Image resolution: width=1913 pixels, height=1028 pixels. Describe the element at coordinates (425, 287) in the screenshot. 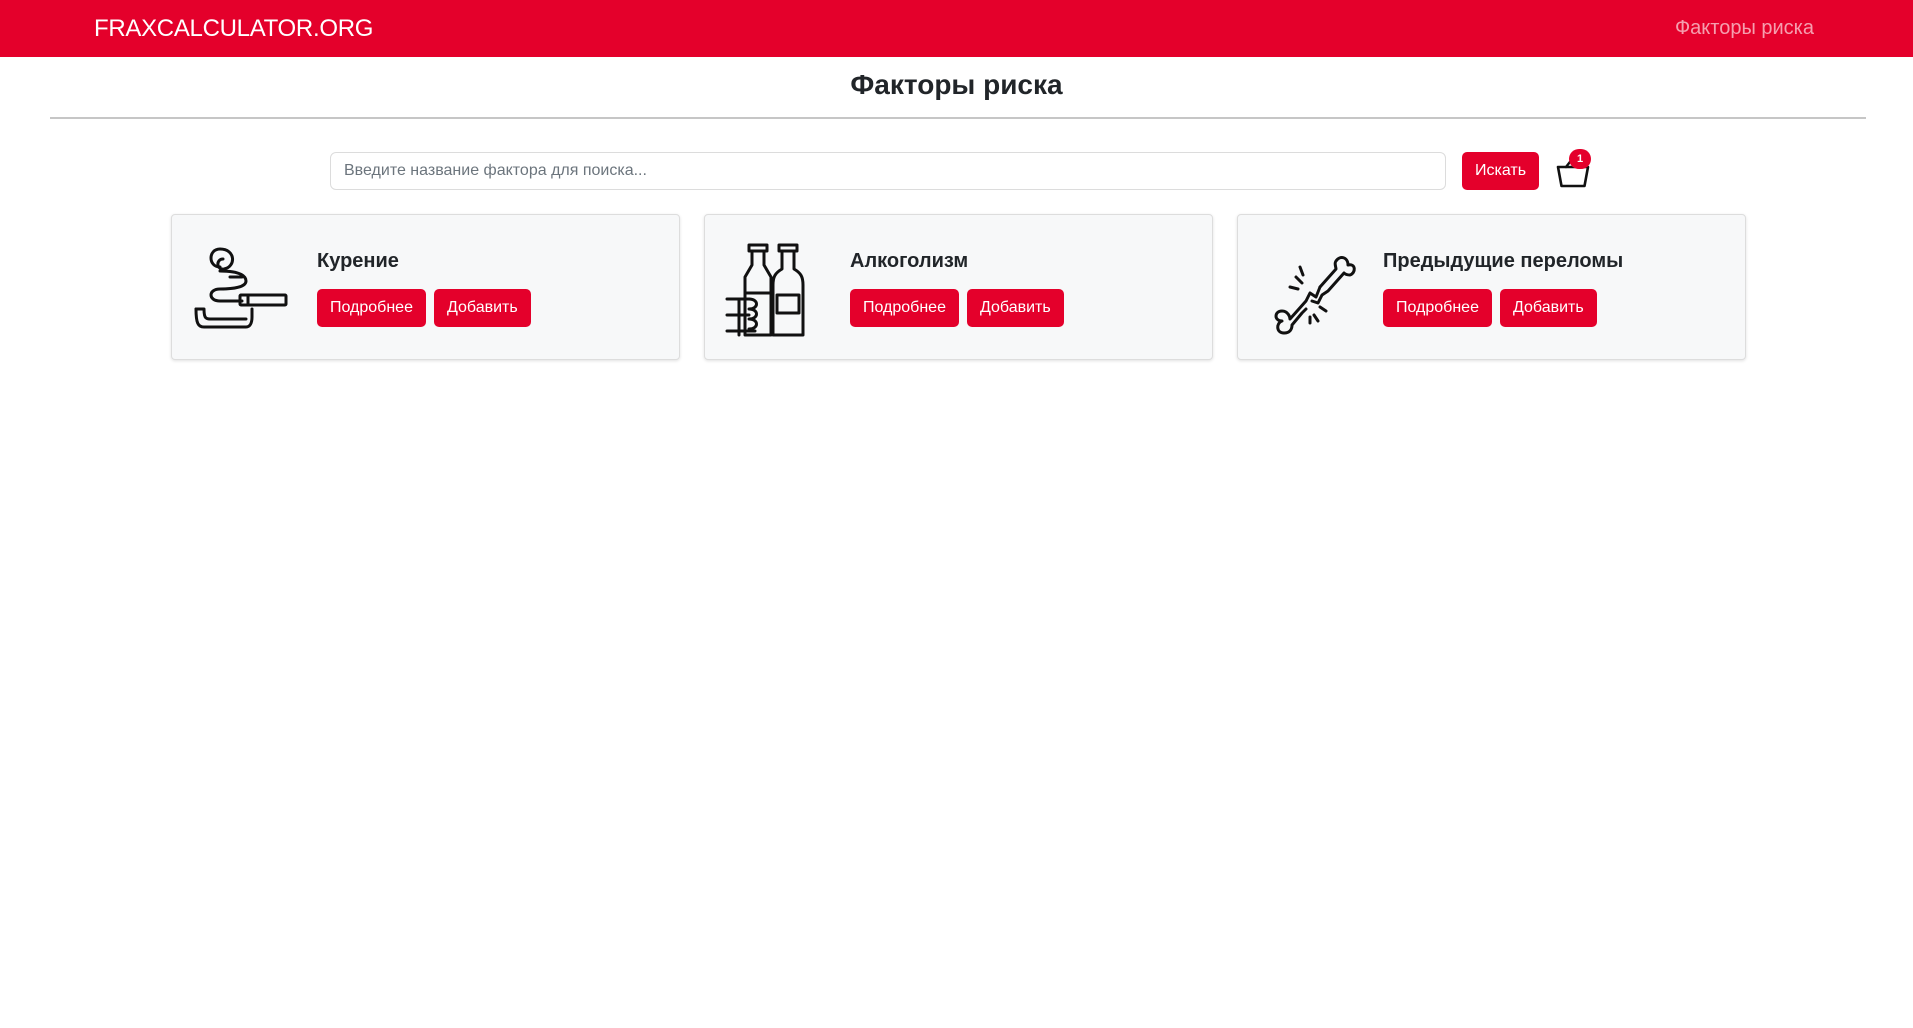

I see `factor-card-smoking: Курение Подробнее Добавить` at that location.